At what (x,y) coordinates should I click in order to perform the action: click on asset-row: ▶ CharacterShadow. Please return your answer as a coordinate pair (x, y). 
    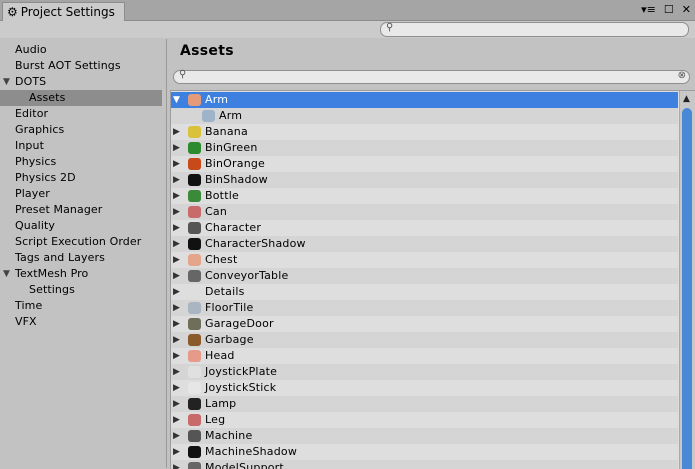
    Looking at the image, I should click on (424, 244).